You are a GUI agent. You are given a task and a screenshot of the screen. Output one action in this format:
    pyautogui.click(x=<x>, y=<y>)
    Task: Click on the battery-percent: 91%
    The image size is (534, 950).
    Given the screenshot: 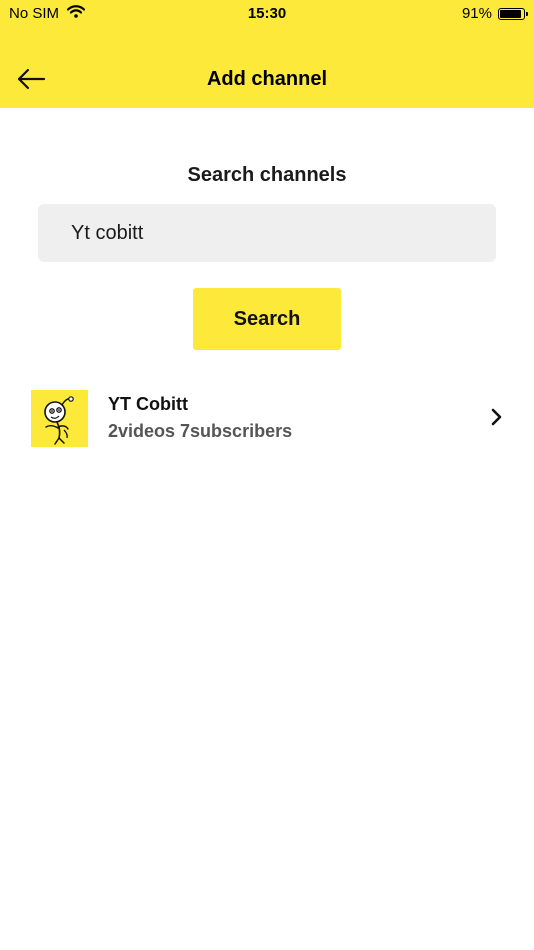 What is the action you would take?
    pyautogui.click(x=476, y=13)
    